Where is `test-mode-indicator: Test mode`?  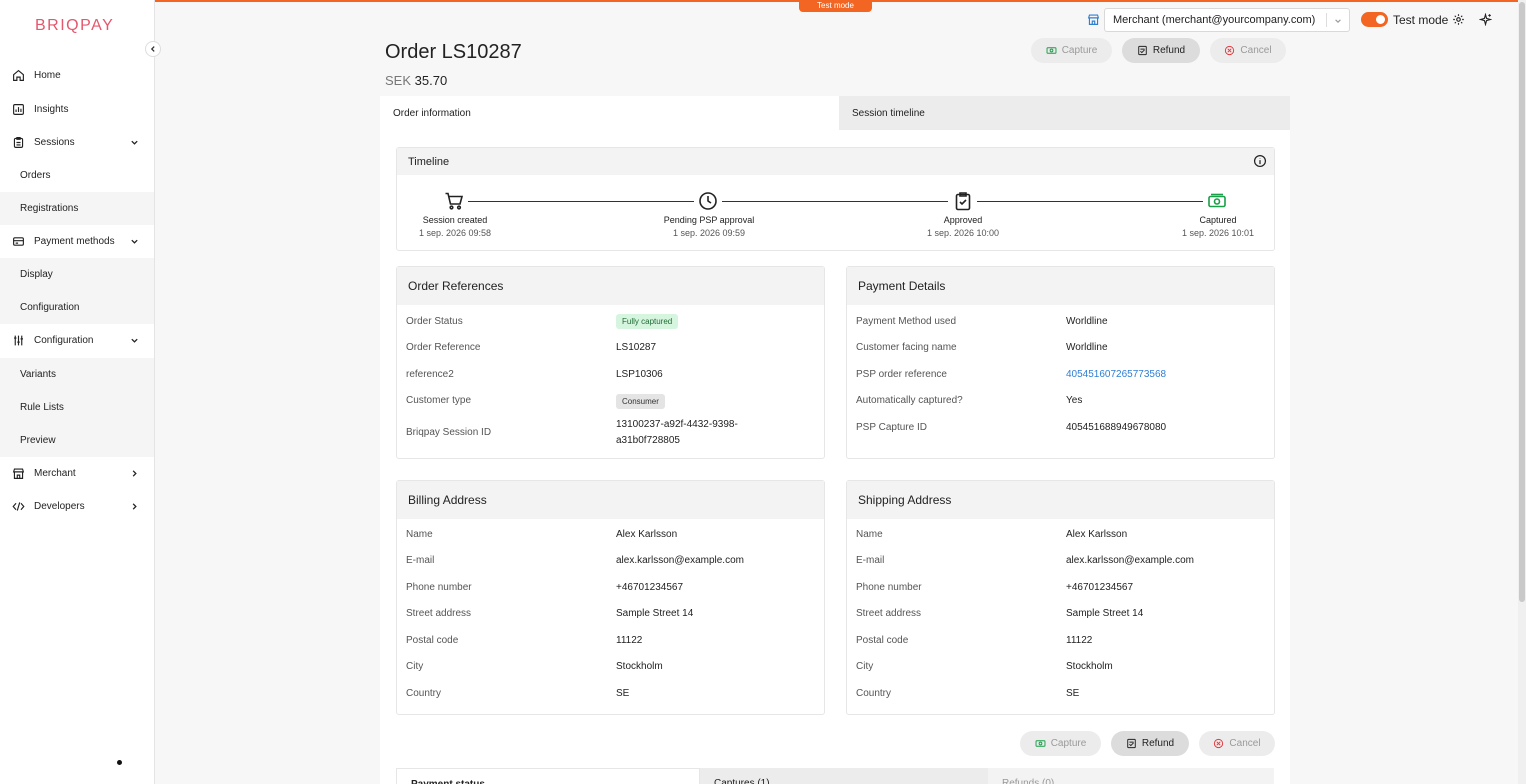
test-mode-indicator: Test mode is located at coordinates (835, 6).